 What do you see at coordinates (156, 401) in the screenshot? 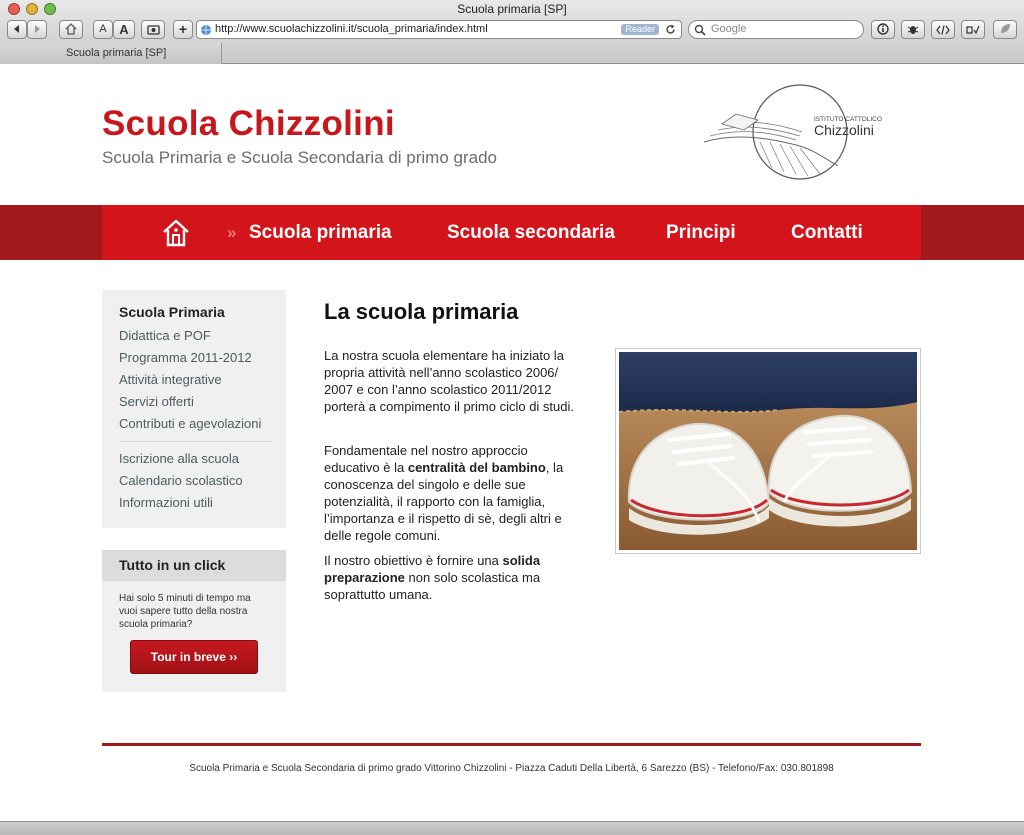
I see `sidebar-item-servizi: Servizi offerti` at bounding box center [156, 401].